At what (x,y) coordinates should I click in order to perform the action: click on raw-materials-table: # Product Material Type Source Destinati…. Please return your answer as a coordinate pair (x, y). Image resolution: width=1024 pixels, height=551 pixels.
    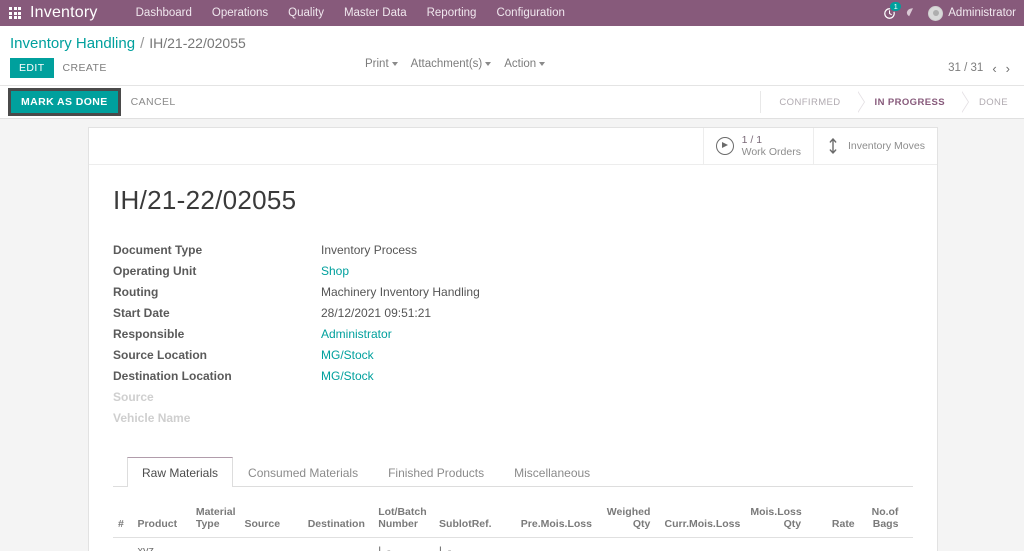
    Looking at the image, I should click on (513, 519).